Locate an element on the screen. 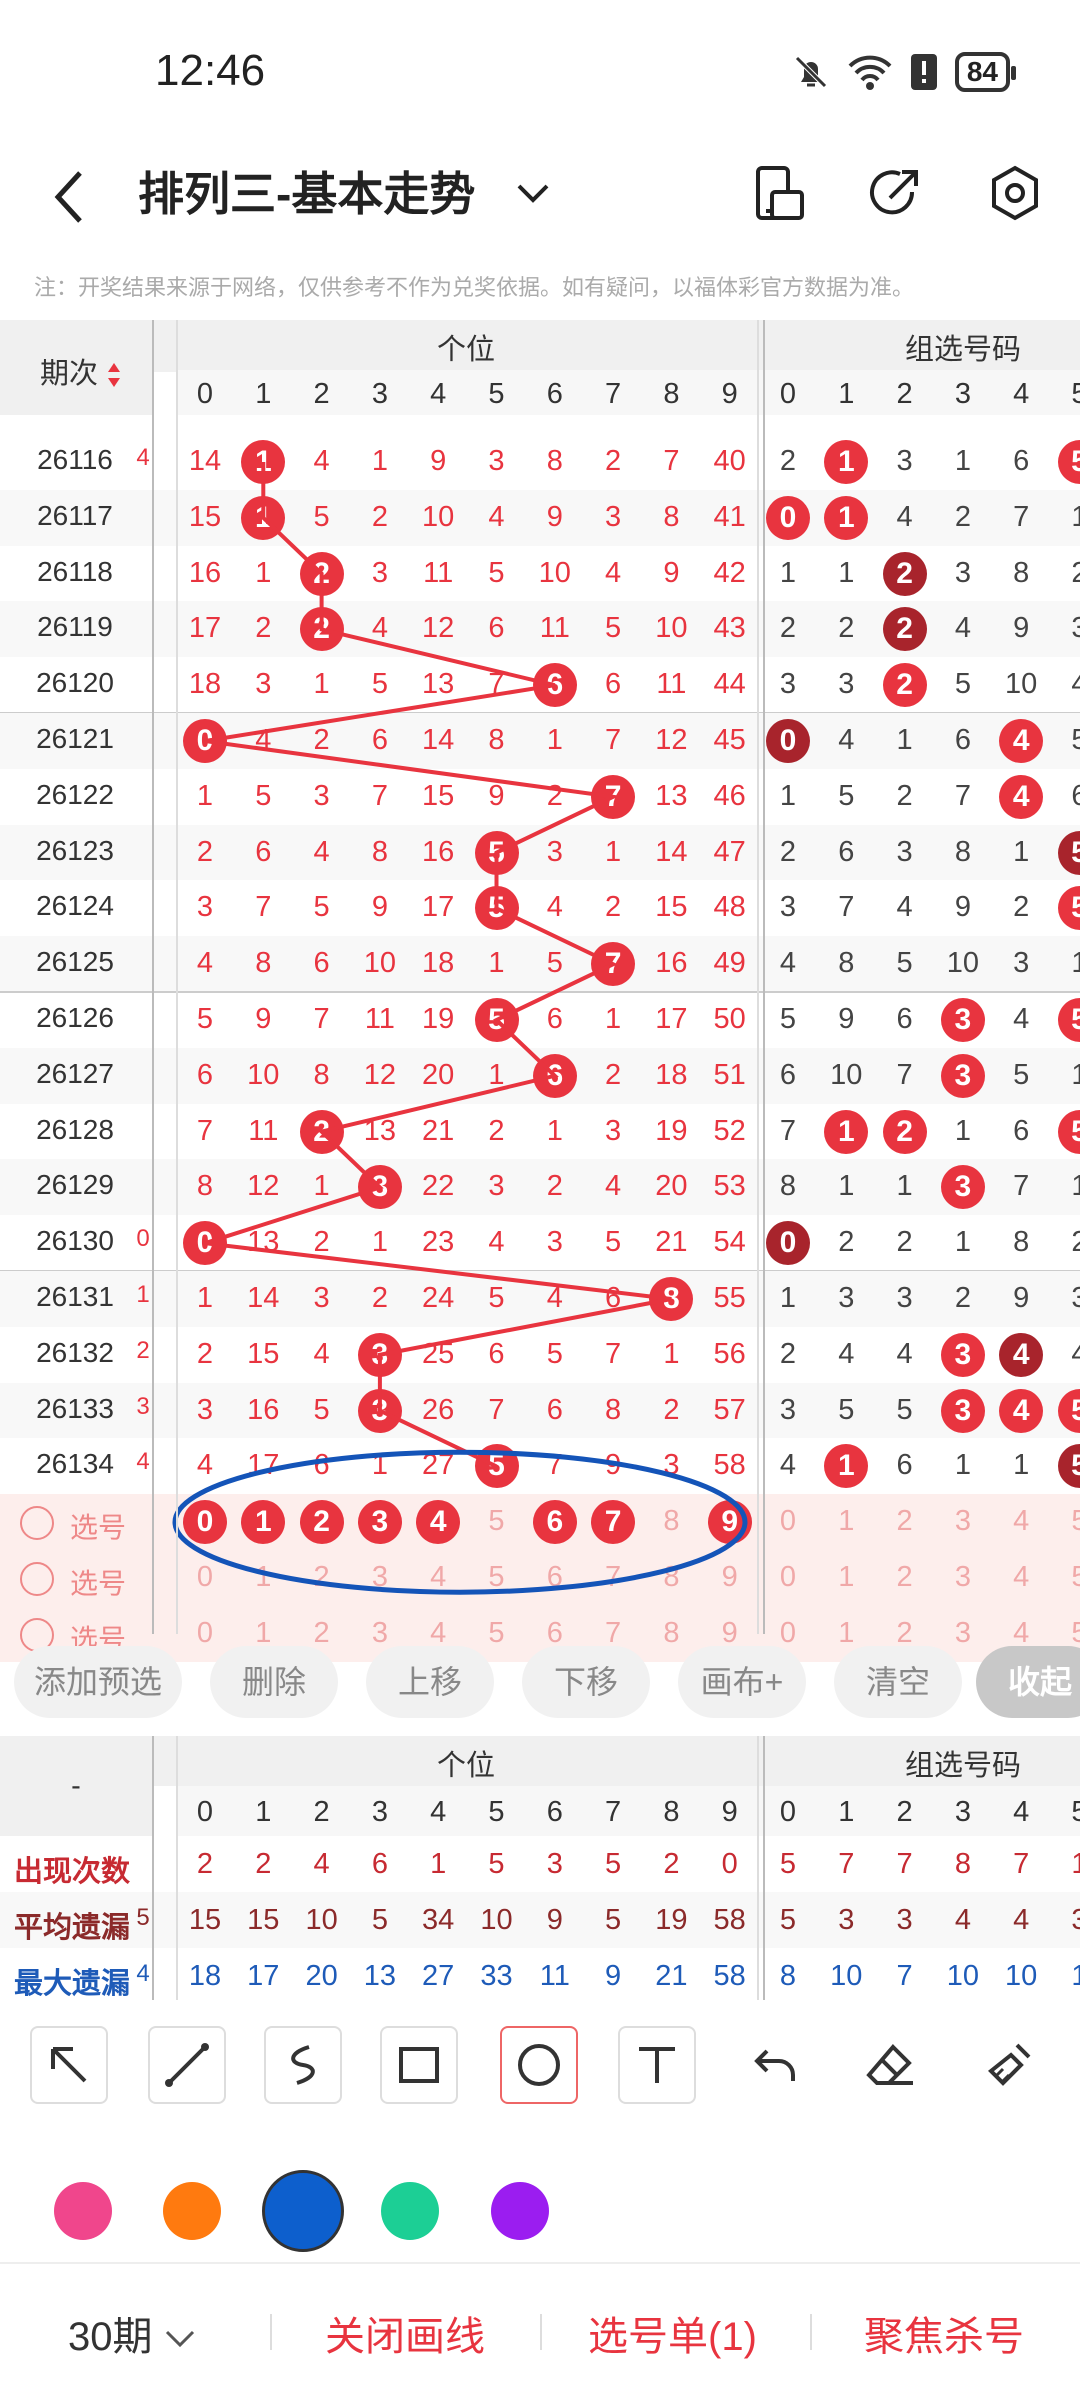 The height and width of the screenshot is (2400, 1080). mute-icon is located at coordinates (811, 72).